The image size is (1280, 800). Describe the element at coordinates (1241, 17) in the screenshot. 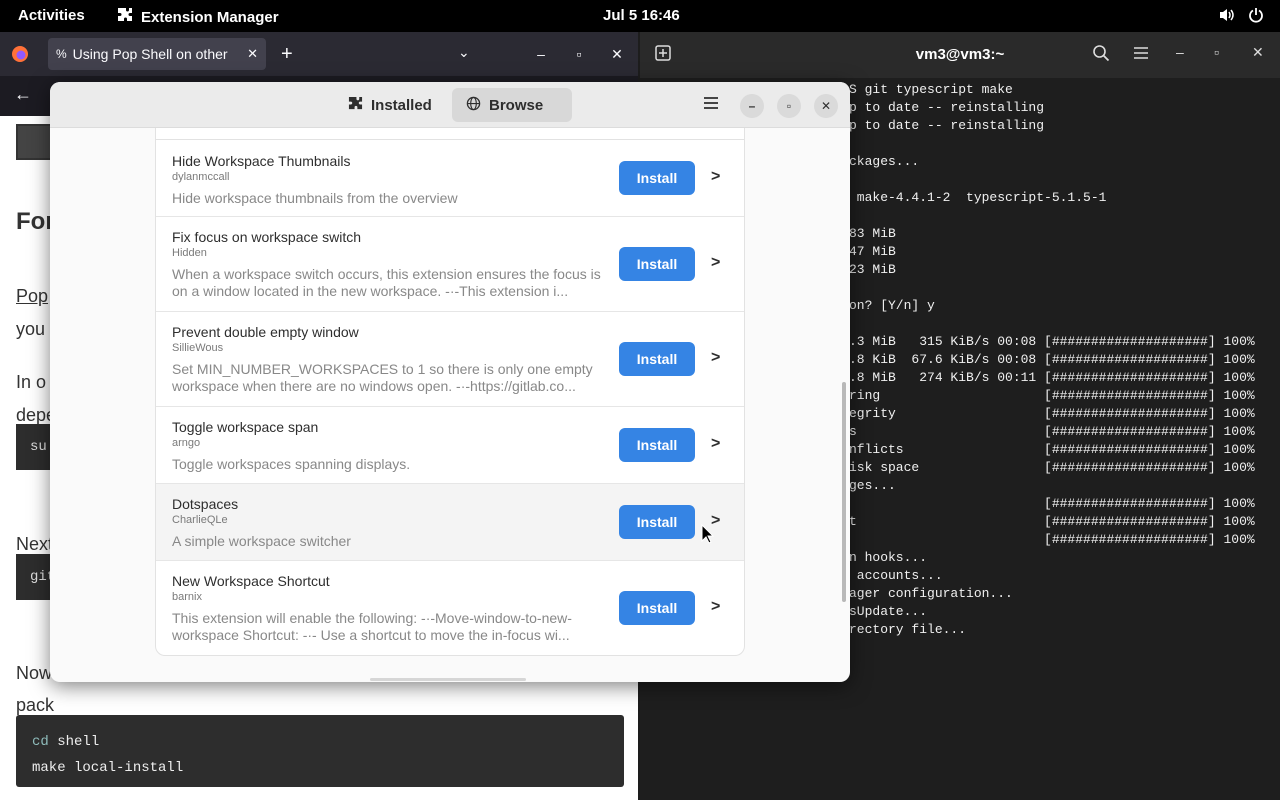

I see `system-tray` at that location.